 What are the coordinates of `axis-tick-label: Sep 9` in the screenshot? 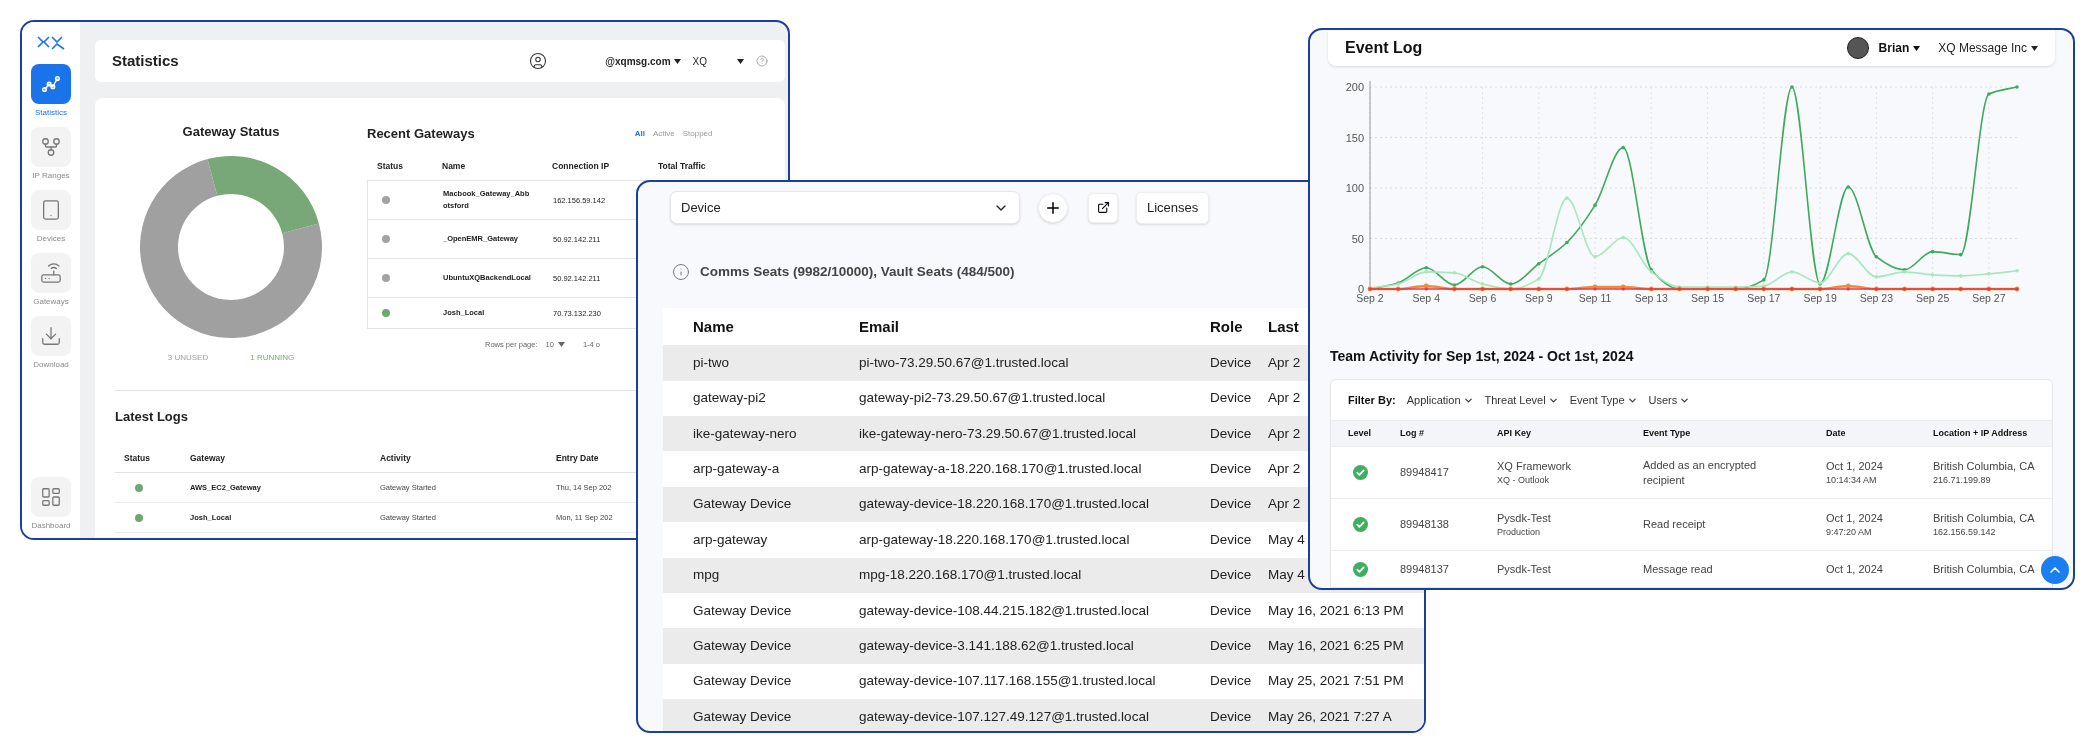 It's located at (1539, 298).